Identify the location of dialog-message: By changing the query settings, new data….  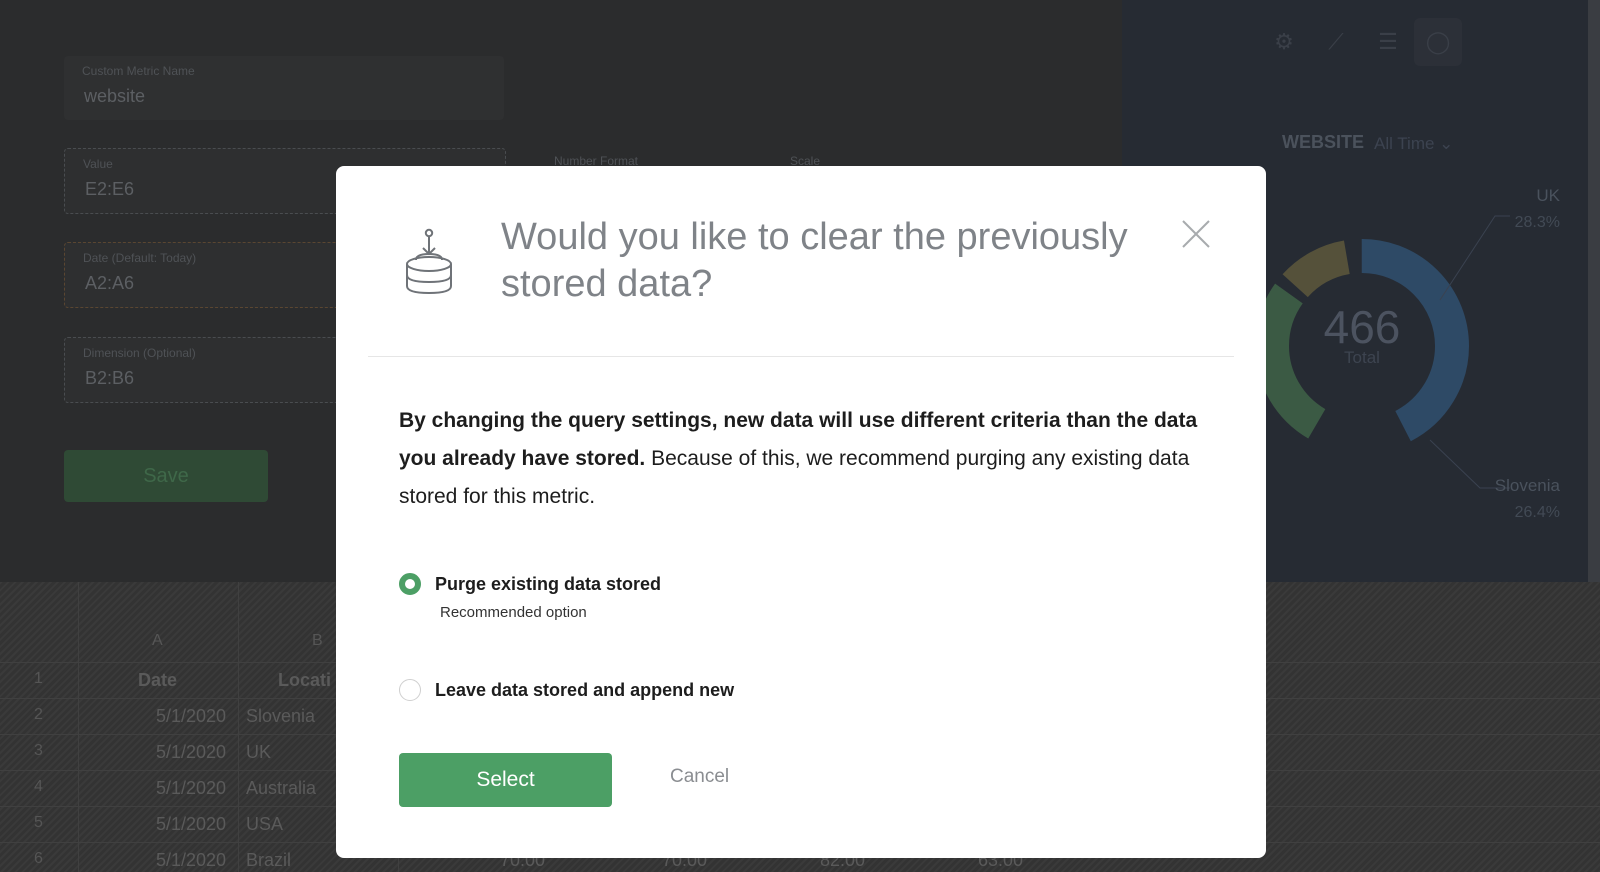
(799, 459).